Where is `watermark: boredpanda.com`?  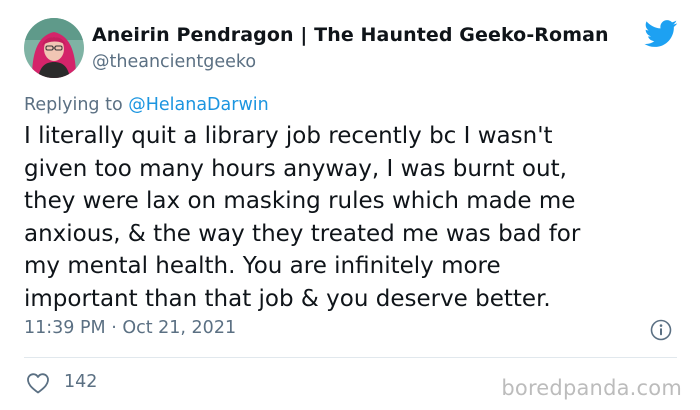 watermark: boredpanda.com is located at coordinates (591, 388).